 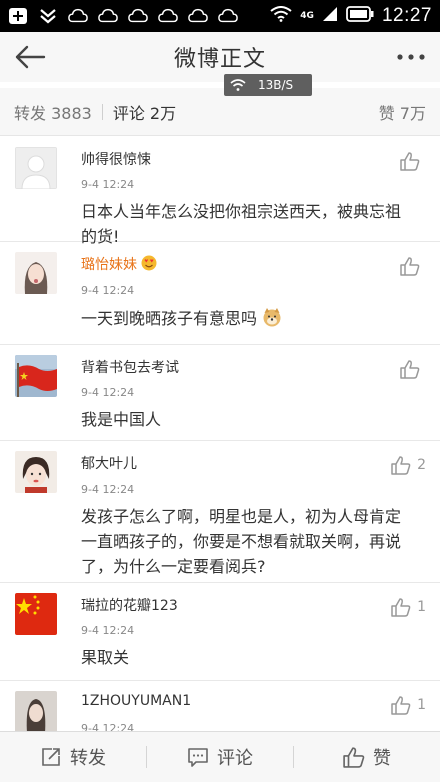 What do you see at coordinates (88, 758) in the screenshot?
I see `repost-label: 转发` at bounding box center [88, 758].